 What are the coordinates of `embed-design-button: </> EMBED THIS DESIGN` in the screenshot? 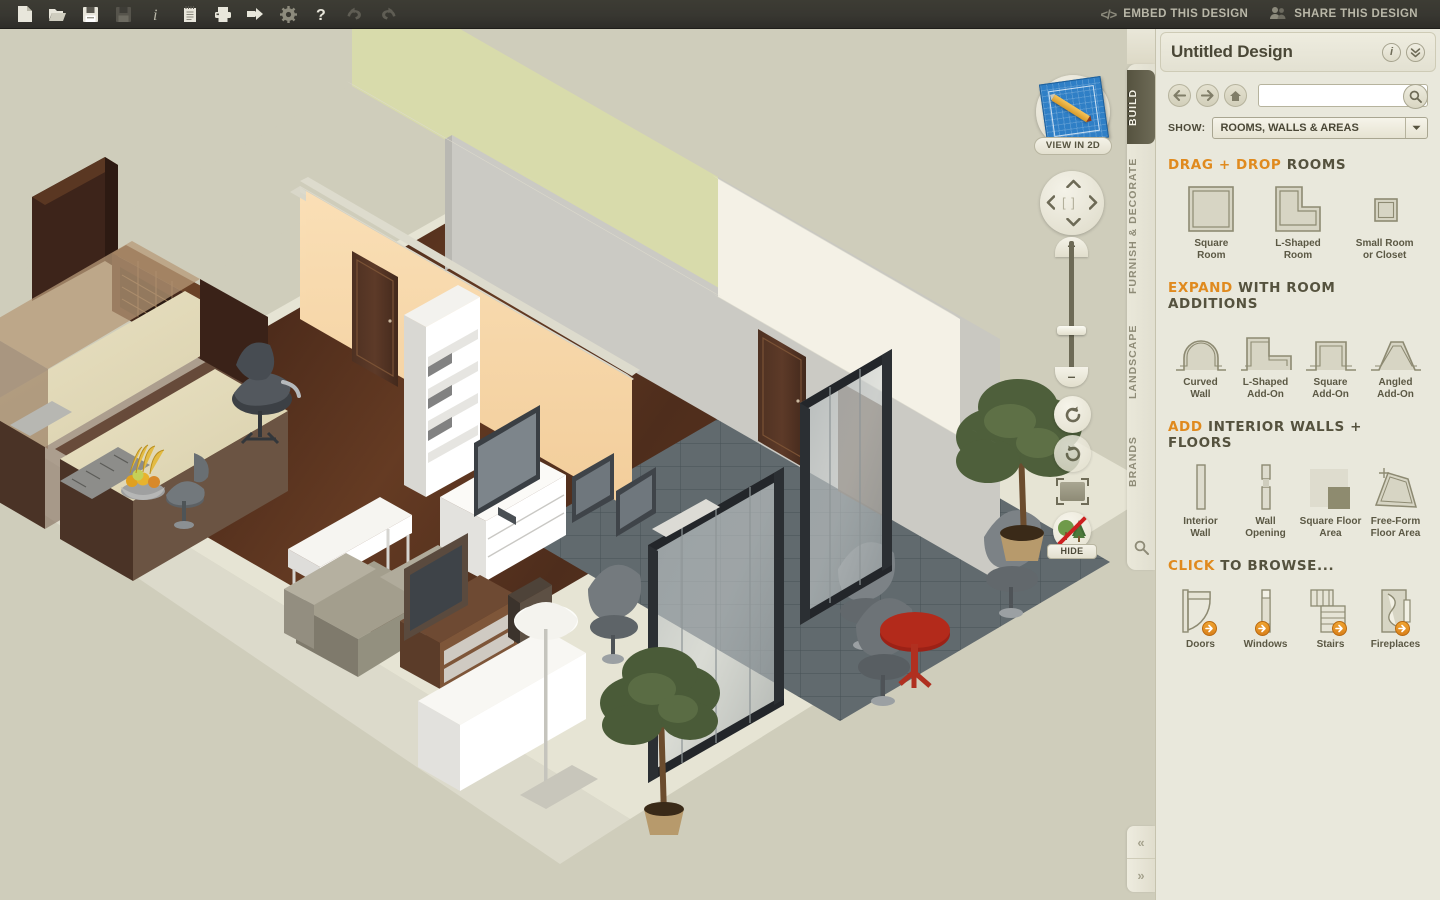 It's located at (1174, 14).